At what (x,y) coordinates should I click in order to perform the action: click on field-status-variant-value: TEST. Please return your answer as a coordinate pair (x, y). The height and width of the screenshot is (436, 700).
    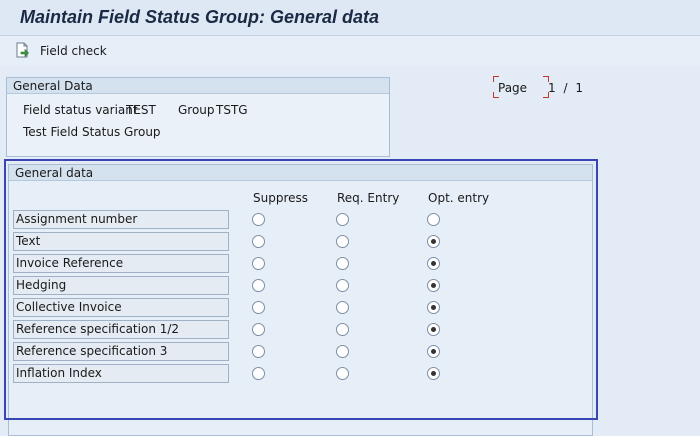
    Looking at the image, I should click on (141, 110).